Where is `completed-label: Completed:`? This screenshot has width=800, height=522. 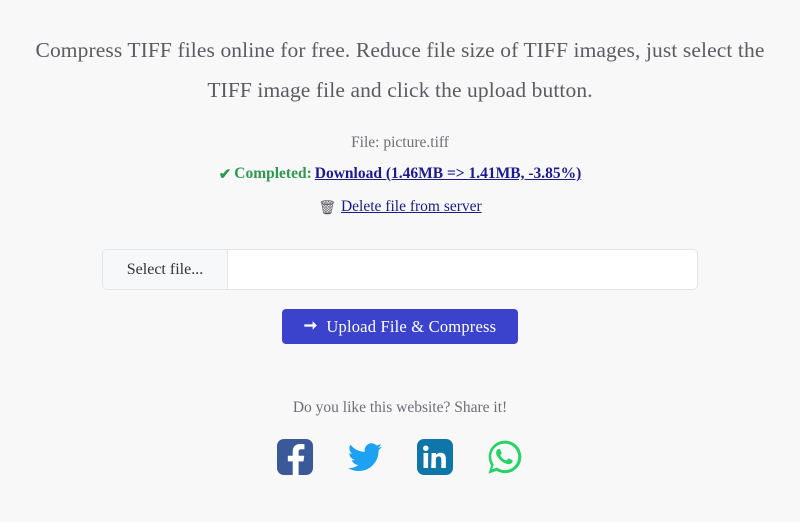
completed-label: Completed: is located at coordinates (273, 173).